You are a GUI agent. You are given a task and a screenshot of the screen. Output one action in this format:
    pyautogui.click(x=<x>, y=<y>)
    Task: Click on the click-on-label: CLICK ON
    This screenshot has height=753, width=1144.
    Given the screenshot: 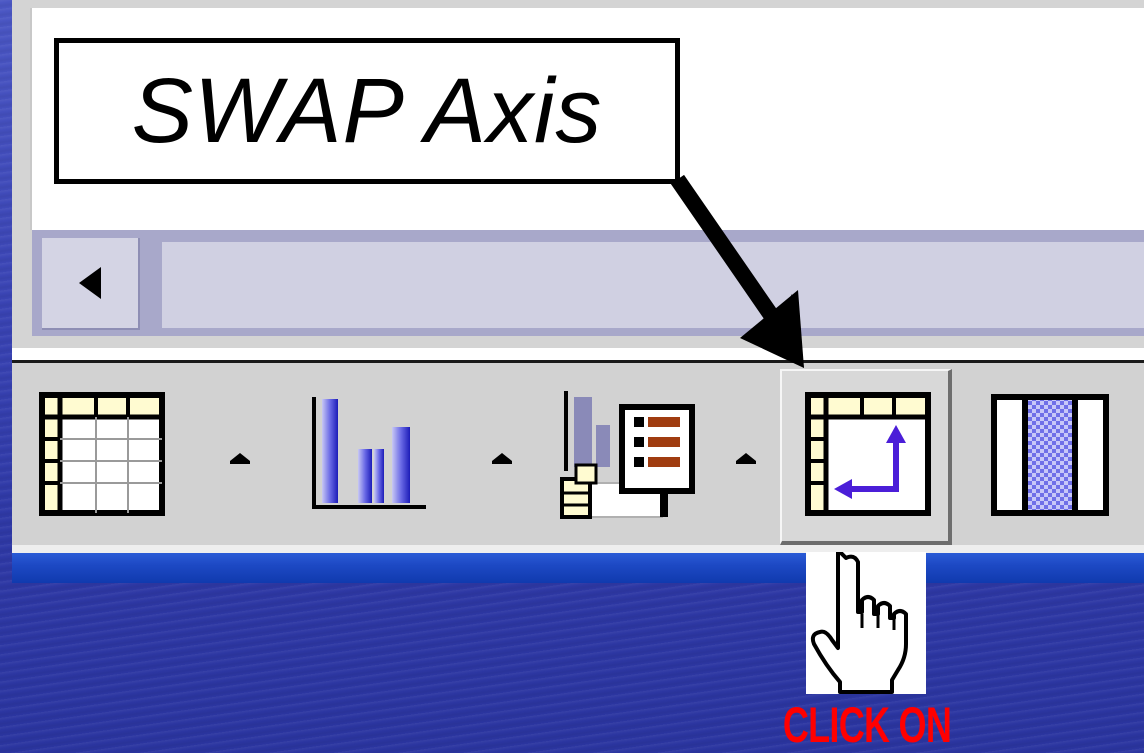 What is the action you would take?
    pyautogui.click(x=867, y=725)
    